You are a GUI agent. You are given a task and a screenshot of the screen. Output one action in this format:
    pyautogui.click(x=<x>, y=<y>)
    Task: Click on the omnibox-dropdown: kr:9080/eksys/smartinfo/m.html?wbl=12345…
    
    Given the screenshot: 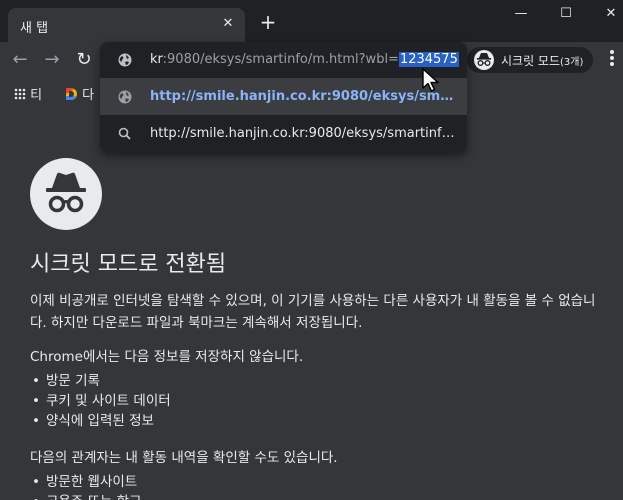 What is the action you would take?
    pyautogui.click(x=283, y=97)
    